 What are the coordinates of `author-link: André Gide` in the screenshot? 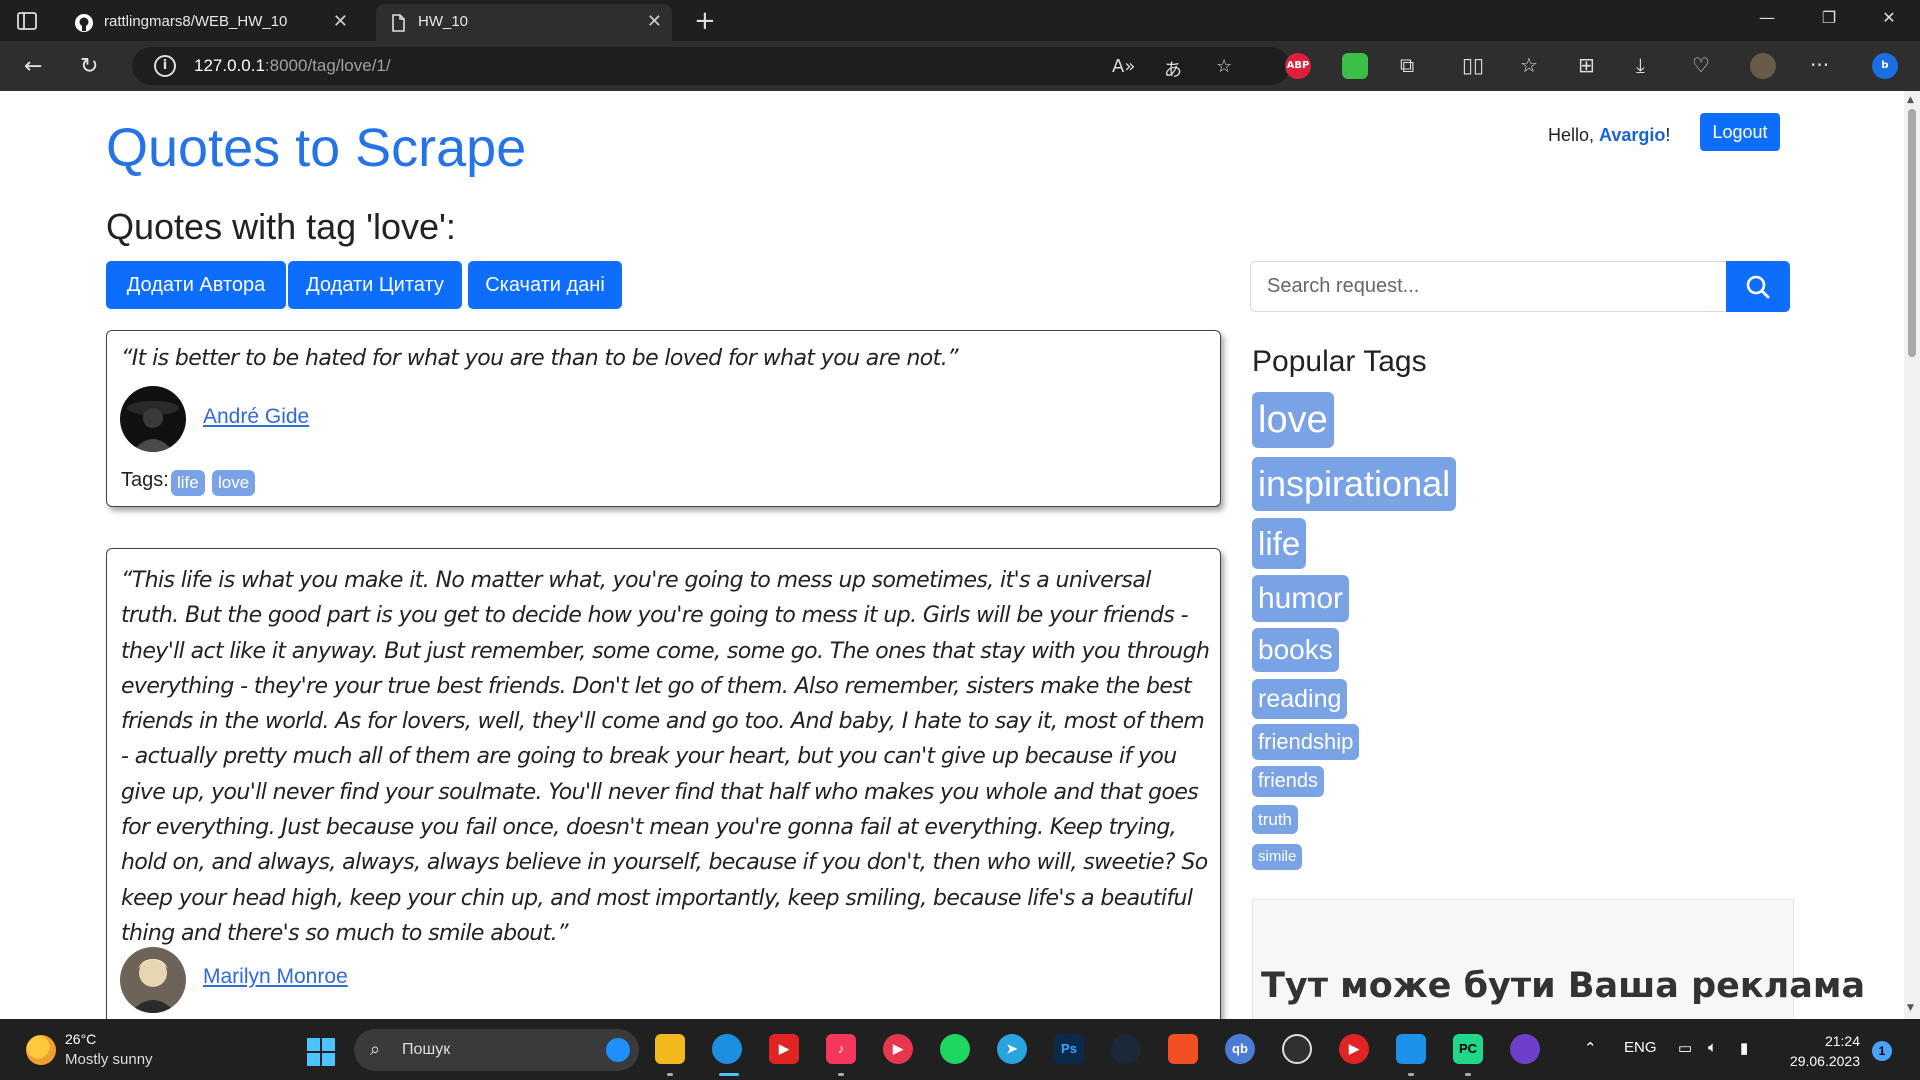 It's located at (256, 417).